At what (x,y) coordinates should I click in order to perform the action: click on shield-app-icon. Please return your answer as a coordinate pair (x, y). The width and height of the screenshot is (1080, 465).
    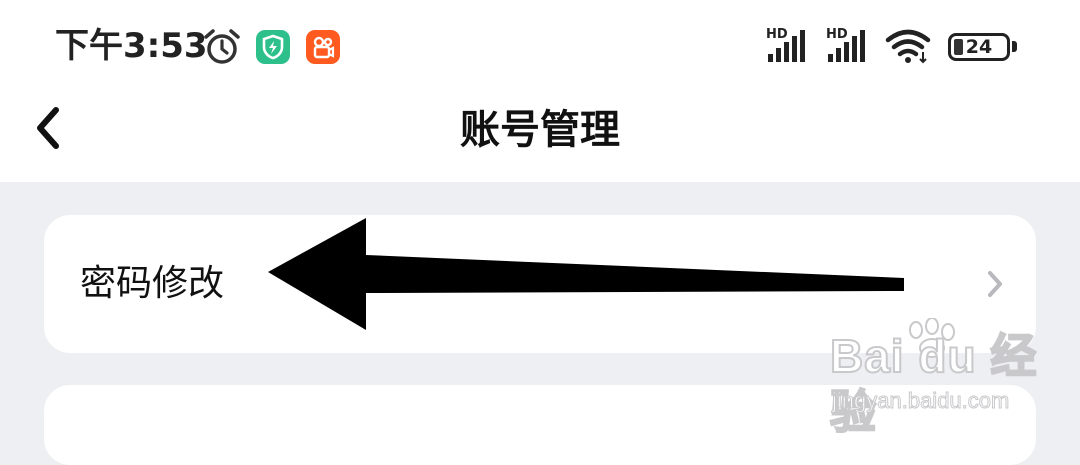
    Looking at the image, I should click on (273, 47).